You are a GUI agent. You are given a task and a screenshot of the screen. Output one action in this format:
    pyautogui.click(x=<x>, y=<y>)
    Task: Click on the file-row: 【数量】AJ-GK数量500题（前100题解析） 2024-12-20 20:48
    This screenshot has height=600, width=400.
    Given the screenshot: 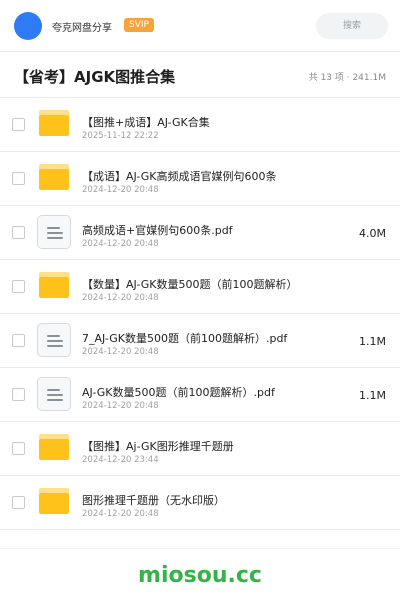 What is the action you would take?
    pyautogui.click(x=200, y=287)
    